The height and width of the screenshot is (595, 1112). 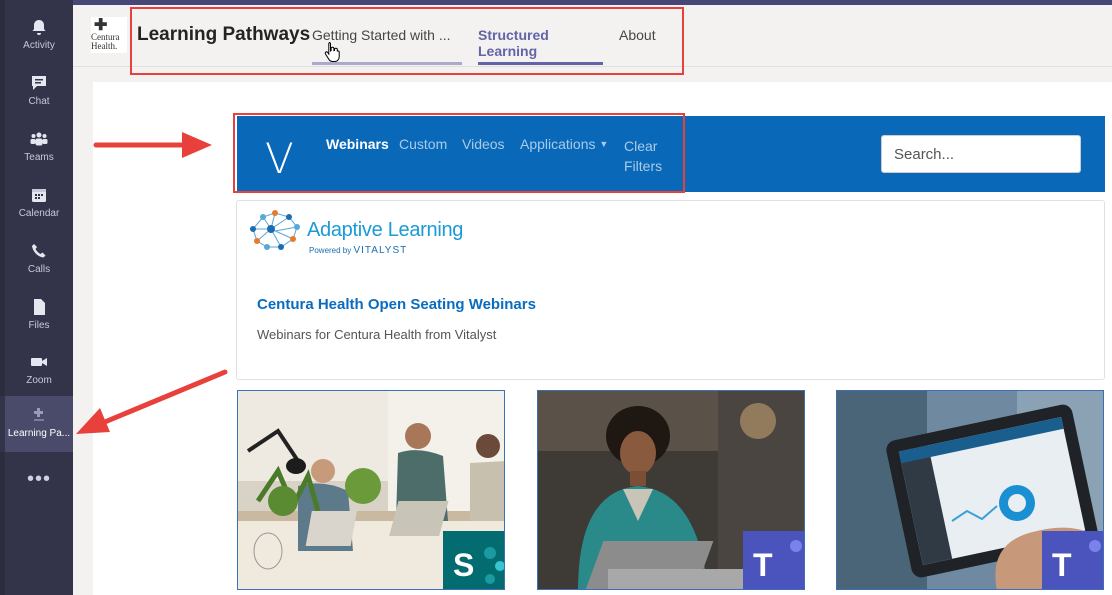 What do you see at coordinates (39, 479) in the screenshot?
I see `more-apps-icon: •••` at bounding box center [39, 479].